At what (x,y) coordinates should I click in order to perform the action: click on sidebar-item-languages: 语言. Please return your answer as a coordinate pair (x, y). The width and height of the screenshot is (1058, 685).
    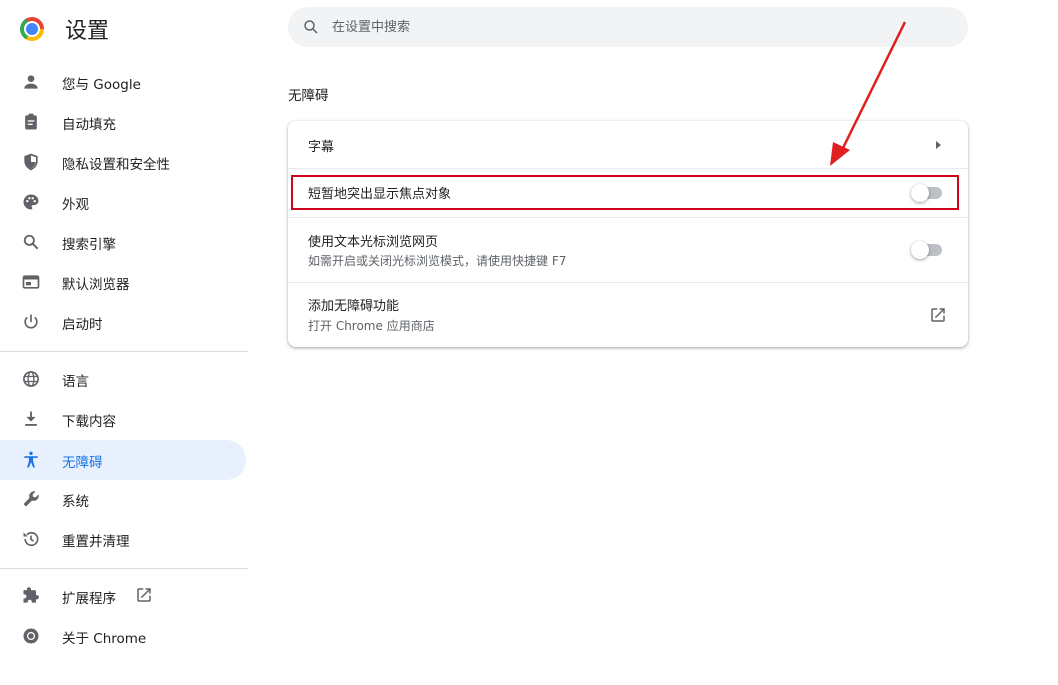
    Looking at the image, I should click on (123, 379).